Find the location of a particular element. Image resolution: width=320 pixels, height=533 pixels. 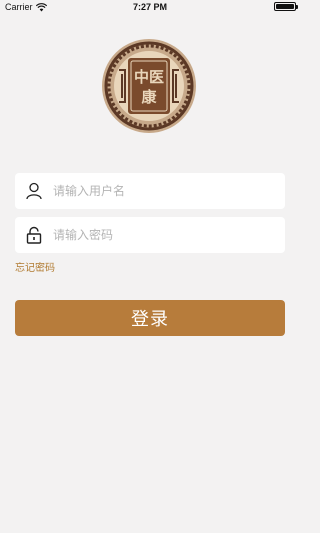

status-bar: Carrier 7:27 PM is located at coordinates (150, 7).